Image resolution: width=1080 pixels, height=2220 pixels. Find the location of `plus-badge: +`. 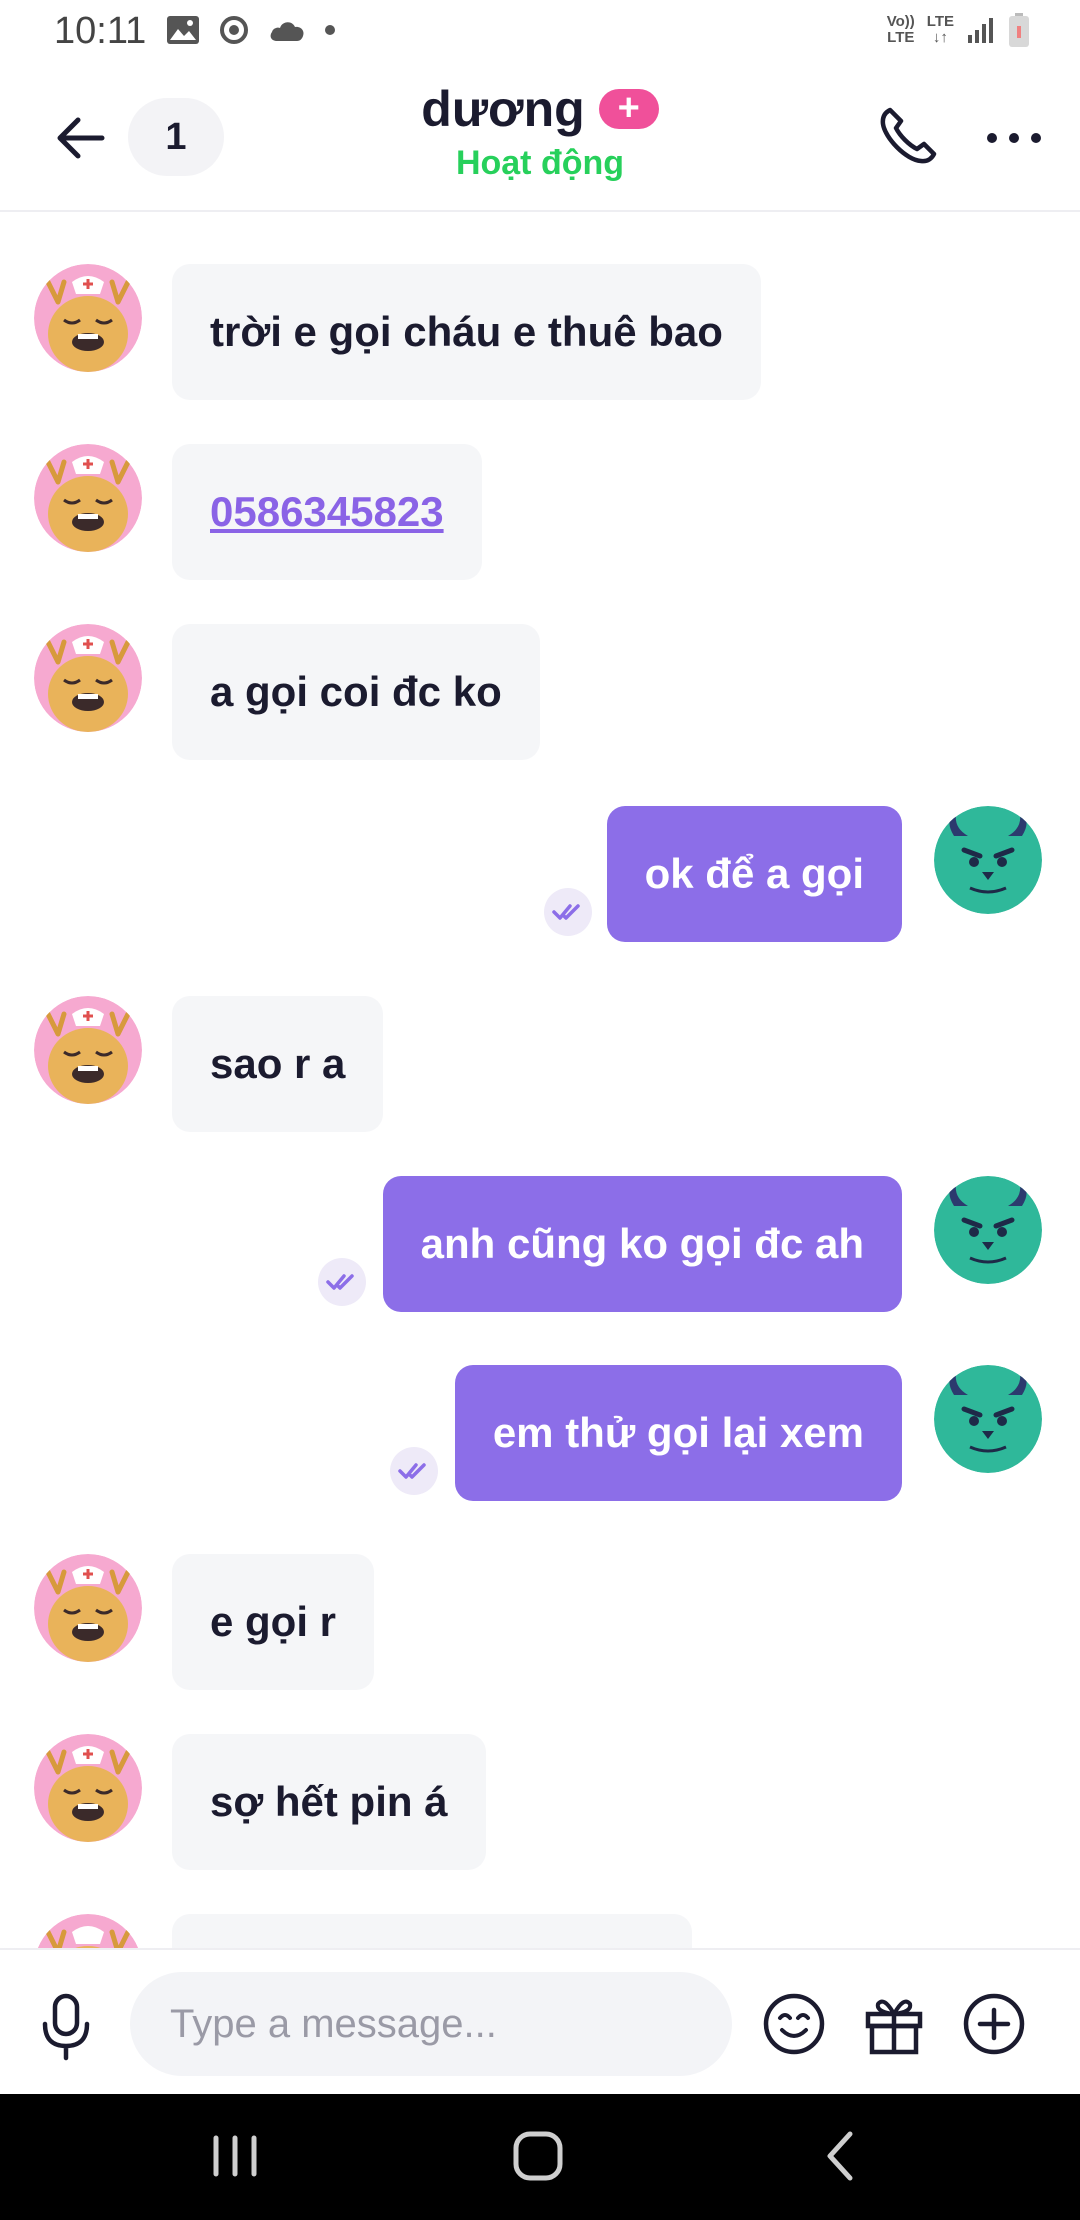

plus-badge: + is located at coordinates (628, 109).